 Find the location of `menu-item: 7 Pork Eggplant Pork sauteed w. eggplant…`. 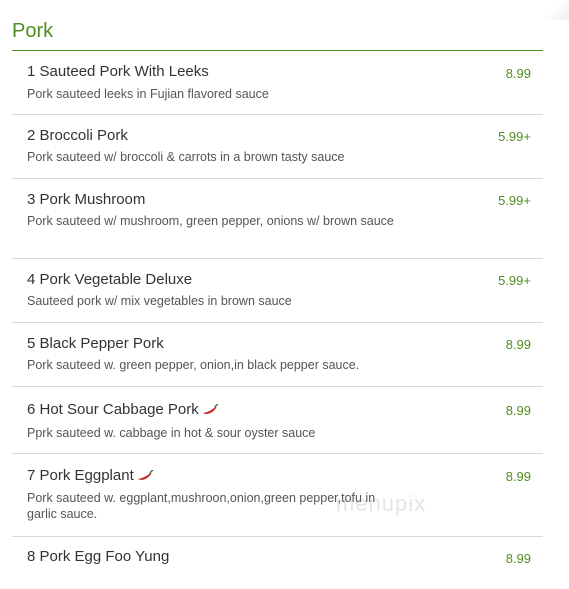

menu-item: 7 Pork Eggplant Pork sauteed w. eggplant… is located at coordinates (277, 495).